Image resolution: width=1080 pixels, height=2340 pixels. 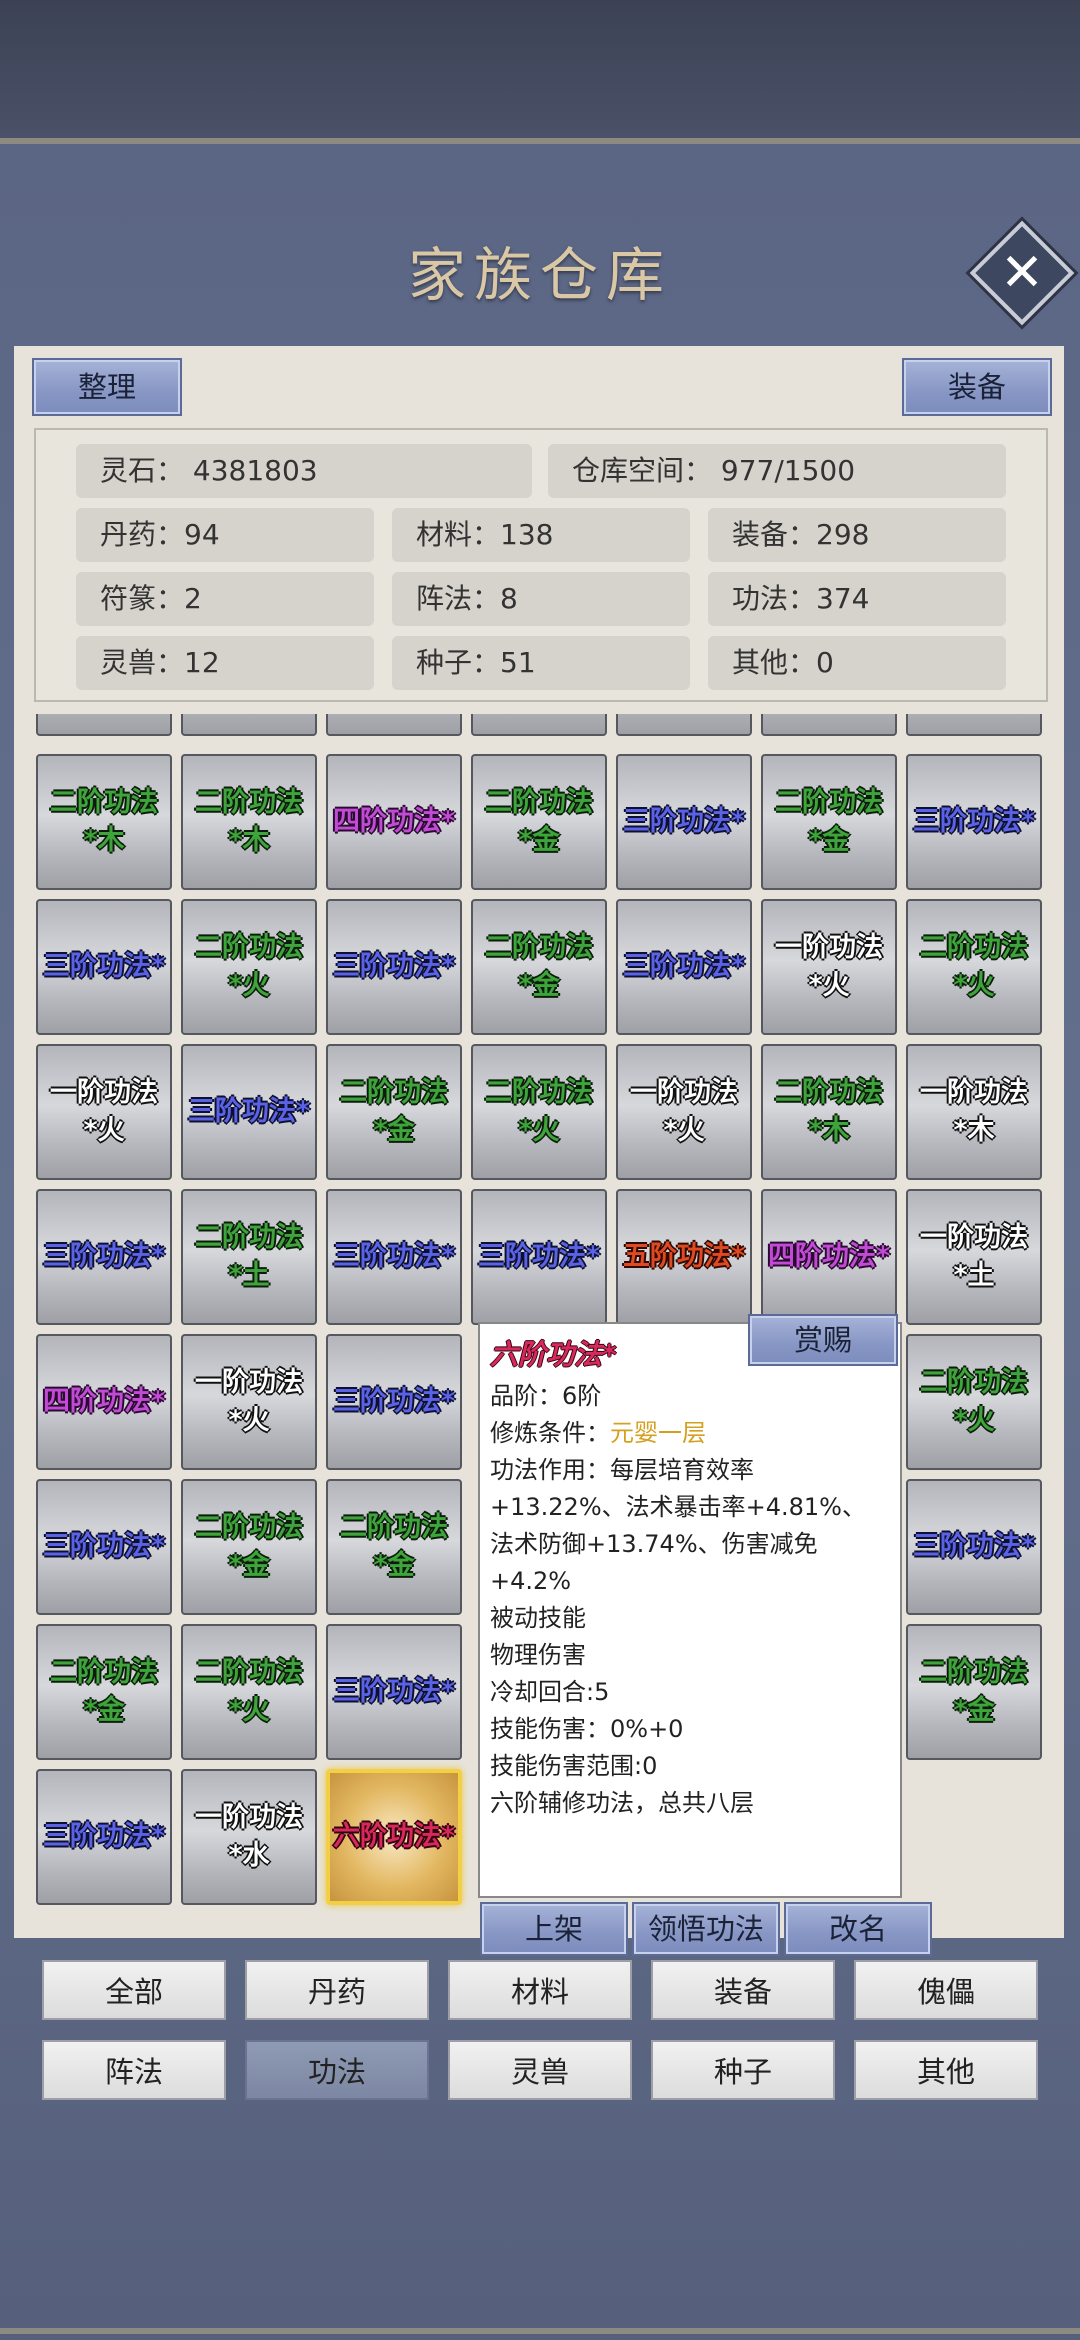 What do you see at coordinates (134, 1990) in the screenshot?
I see `tab-0: 全部` at bounding box center [134, 1990].